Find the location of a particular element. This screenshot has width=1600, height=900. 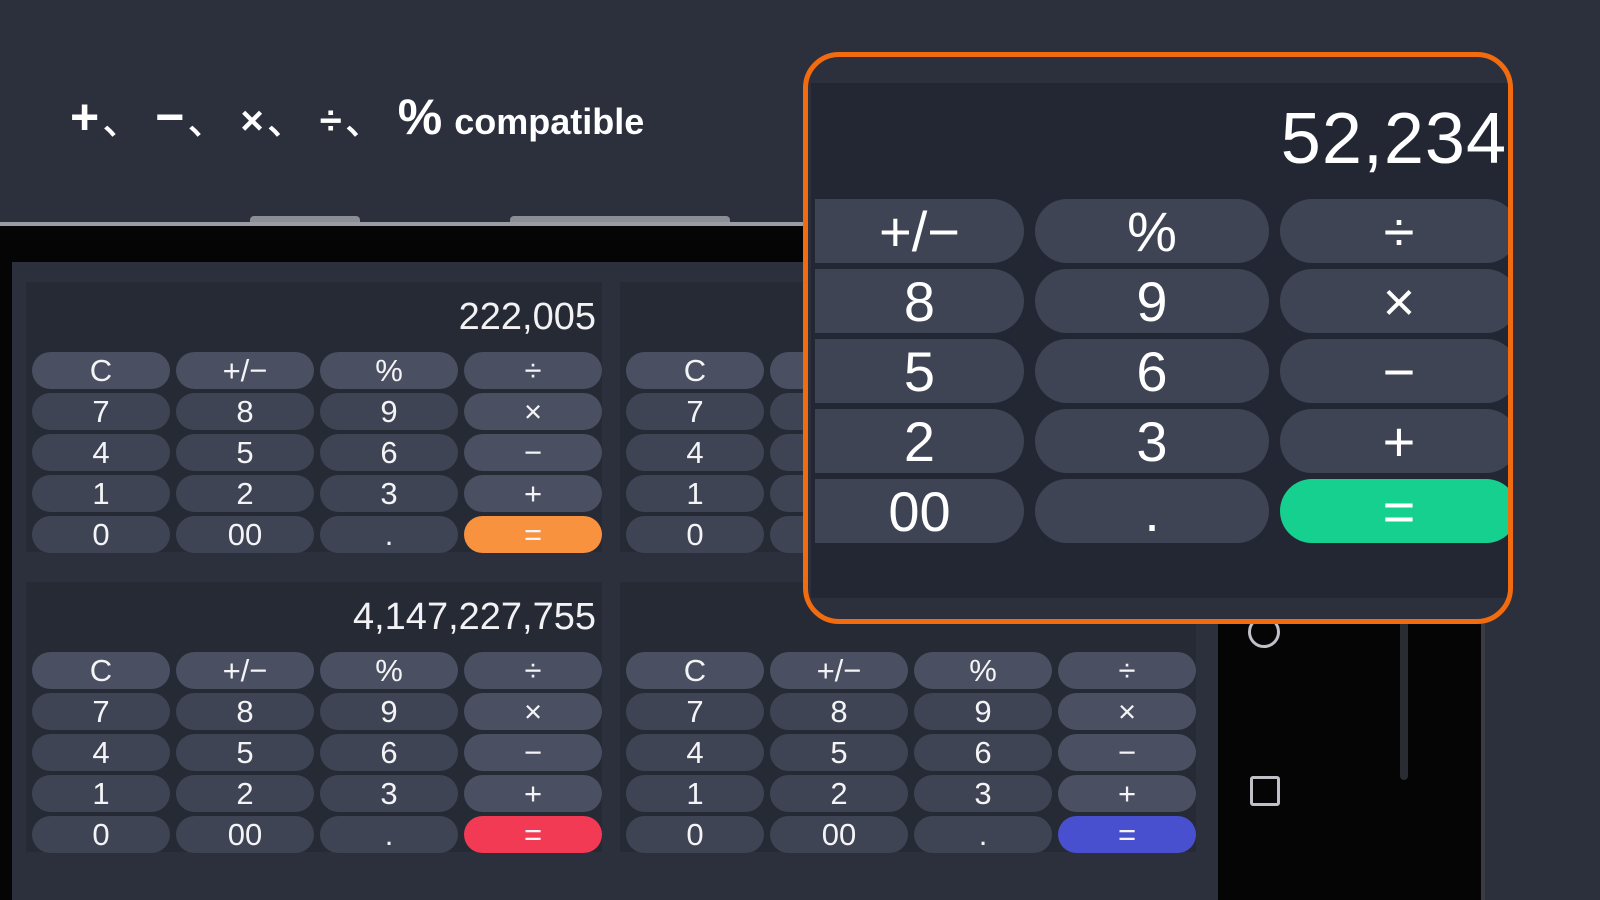

plus-symbol: + is located at coordinates (85, 117).